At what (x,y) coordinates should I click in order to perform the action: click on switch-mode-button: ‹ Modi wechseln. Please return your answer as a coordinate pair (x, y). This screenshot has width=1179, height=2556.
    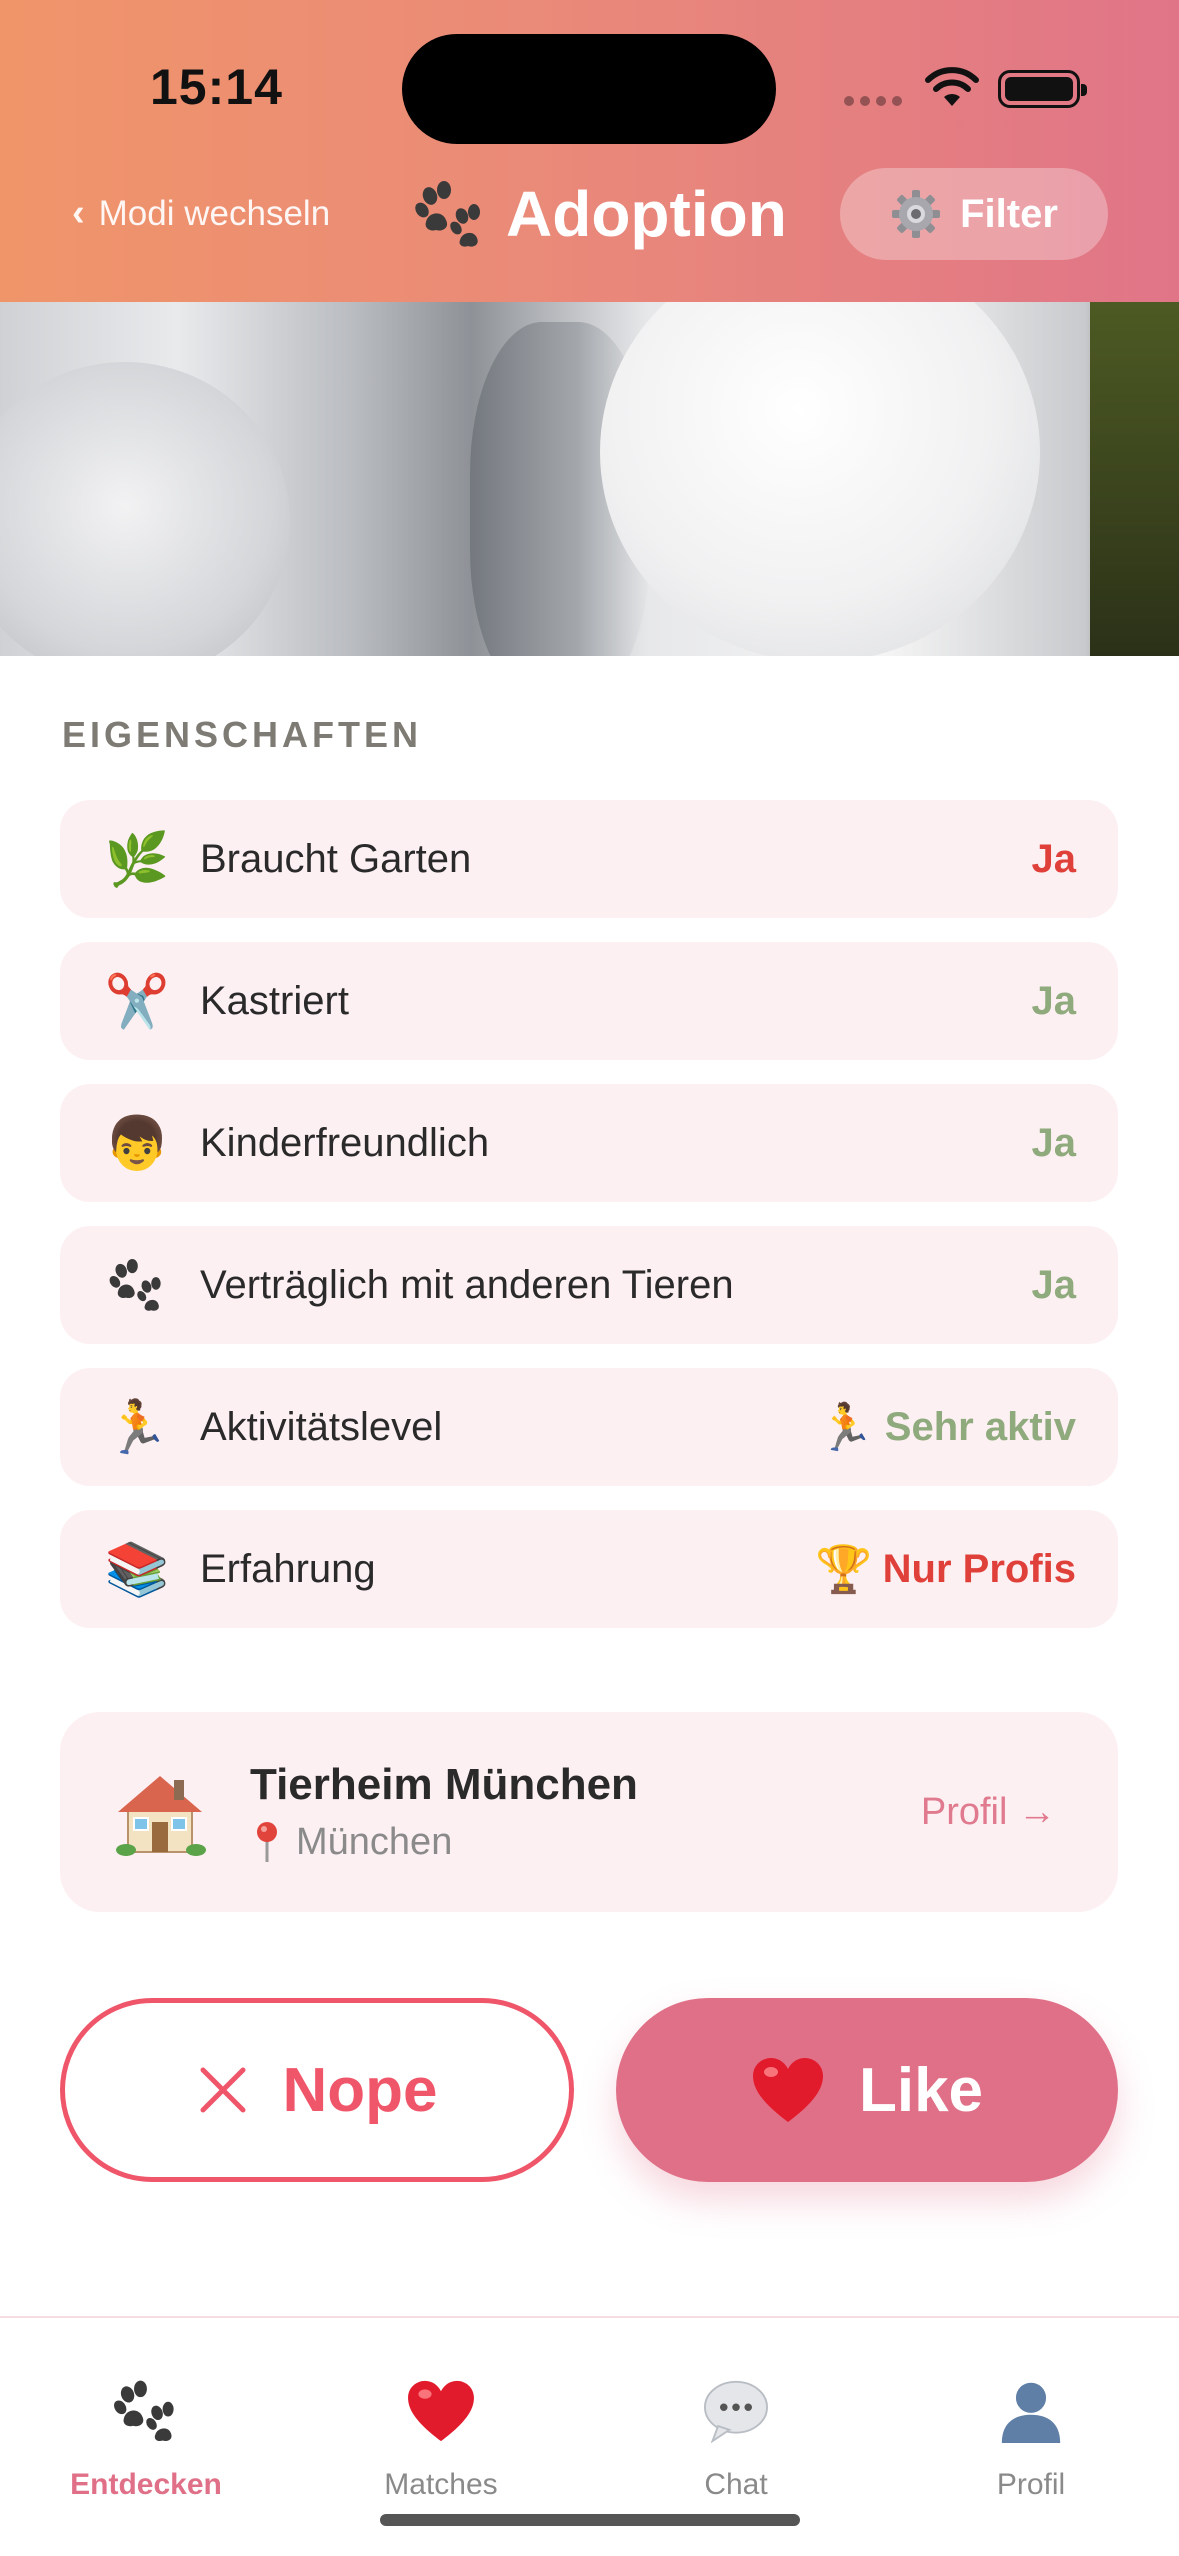
    Looking at the image, I should click on (201, 213).